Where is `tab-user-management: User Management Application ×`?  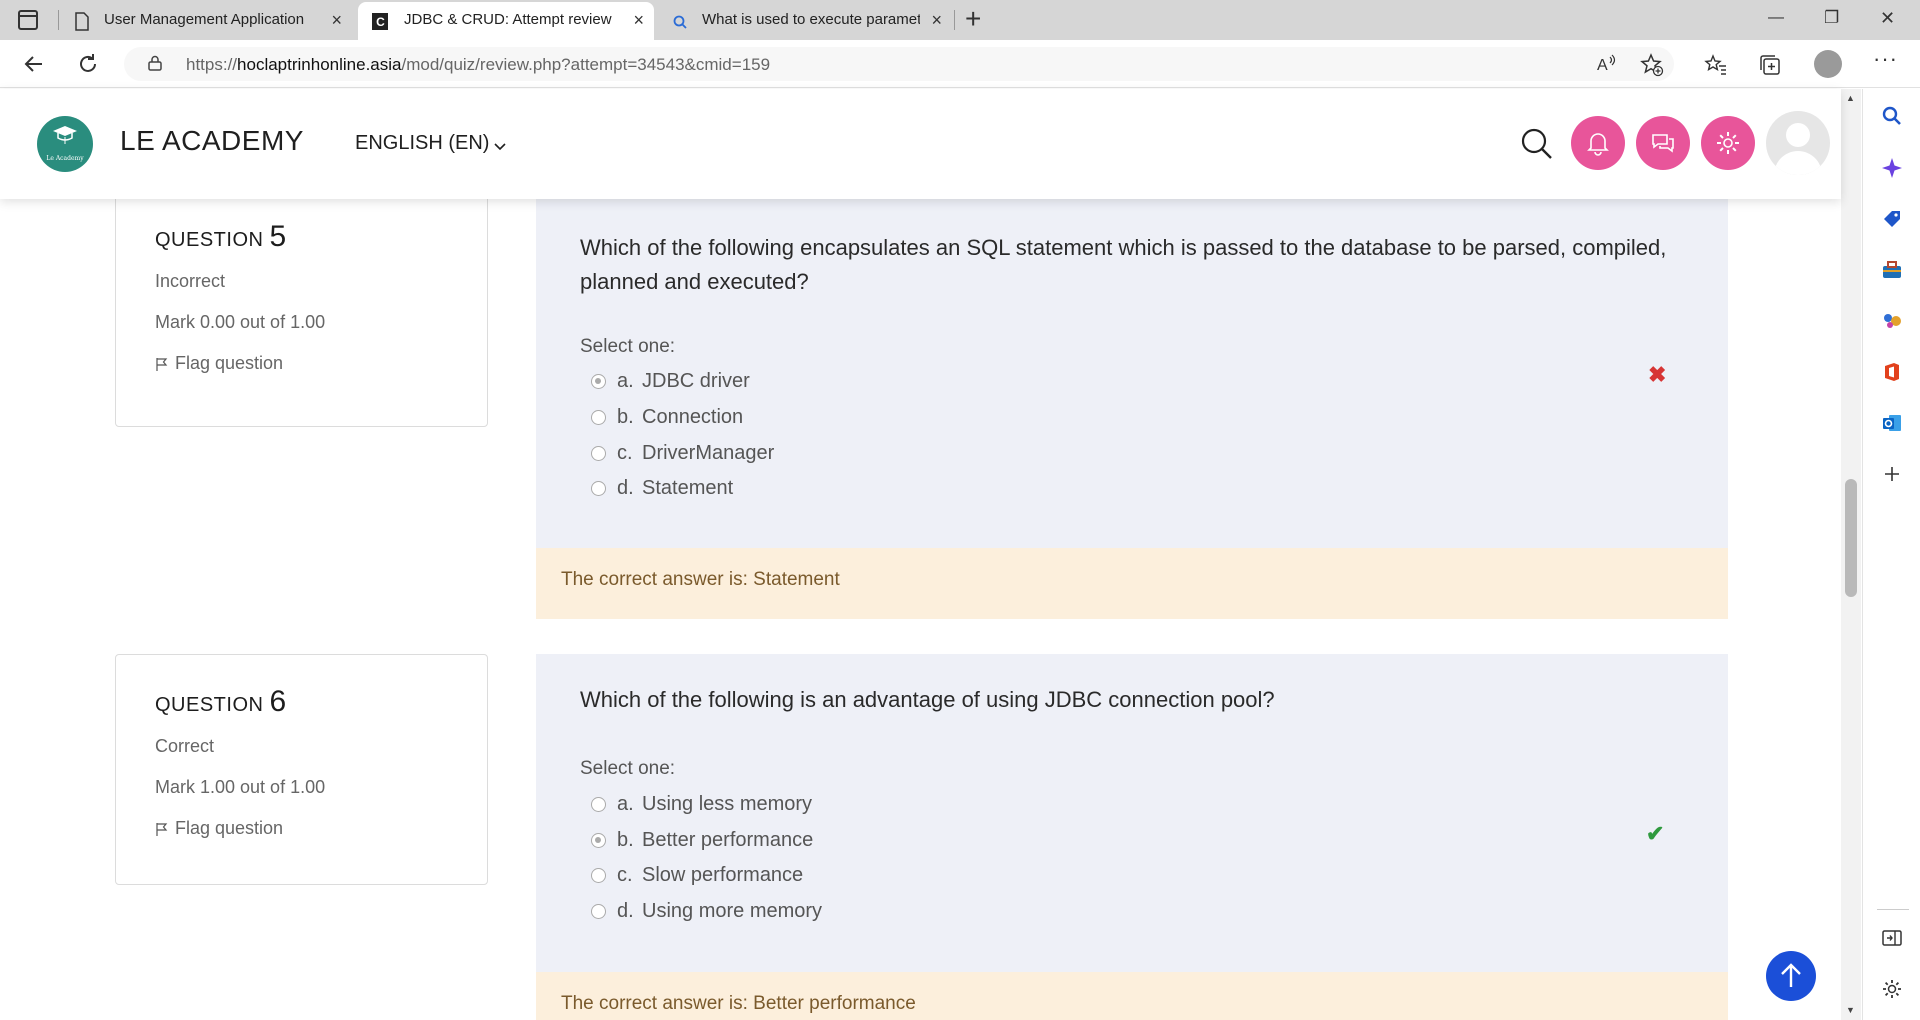
tab-user-management: User Management Application × is located at coordinates (206, 21).